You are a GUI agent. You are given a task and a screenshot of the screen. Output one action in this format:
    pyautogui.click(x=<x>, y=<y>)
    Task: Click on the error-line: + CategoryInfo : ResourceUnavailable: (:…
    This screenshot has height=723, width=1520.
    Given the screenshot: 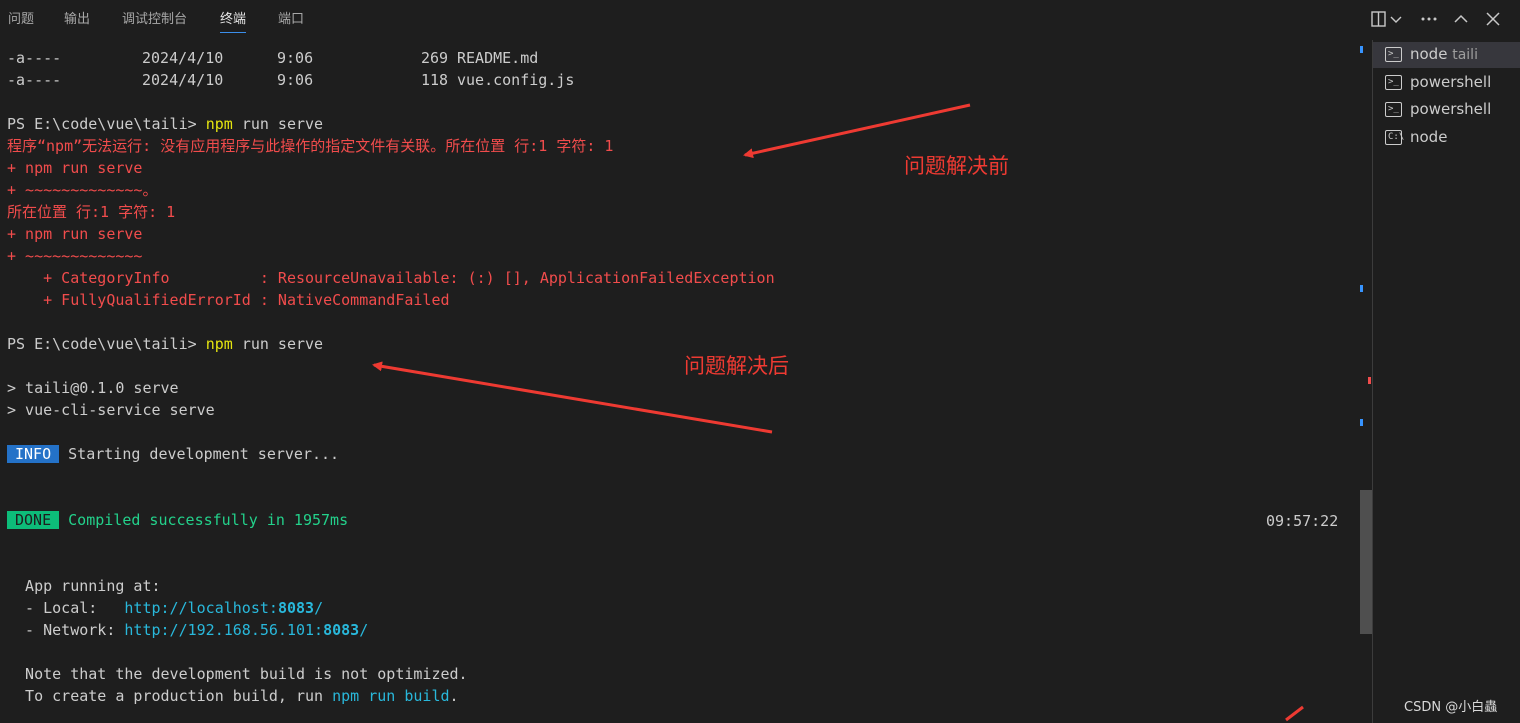 What is the action you would take?
    pyautogui.click(x=391, y=278)
    